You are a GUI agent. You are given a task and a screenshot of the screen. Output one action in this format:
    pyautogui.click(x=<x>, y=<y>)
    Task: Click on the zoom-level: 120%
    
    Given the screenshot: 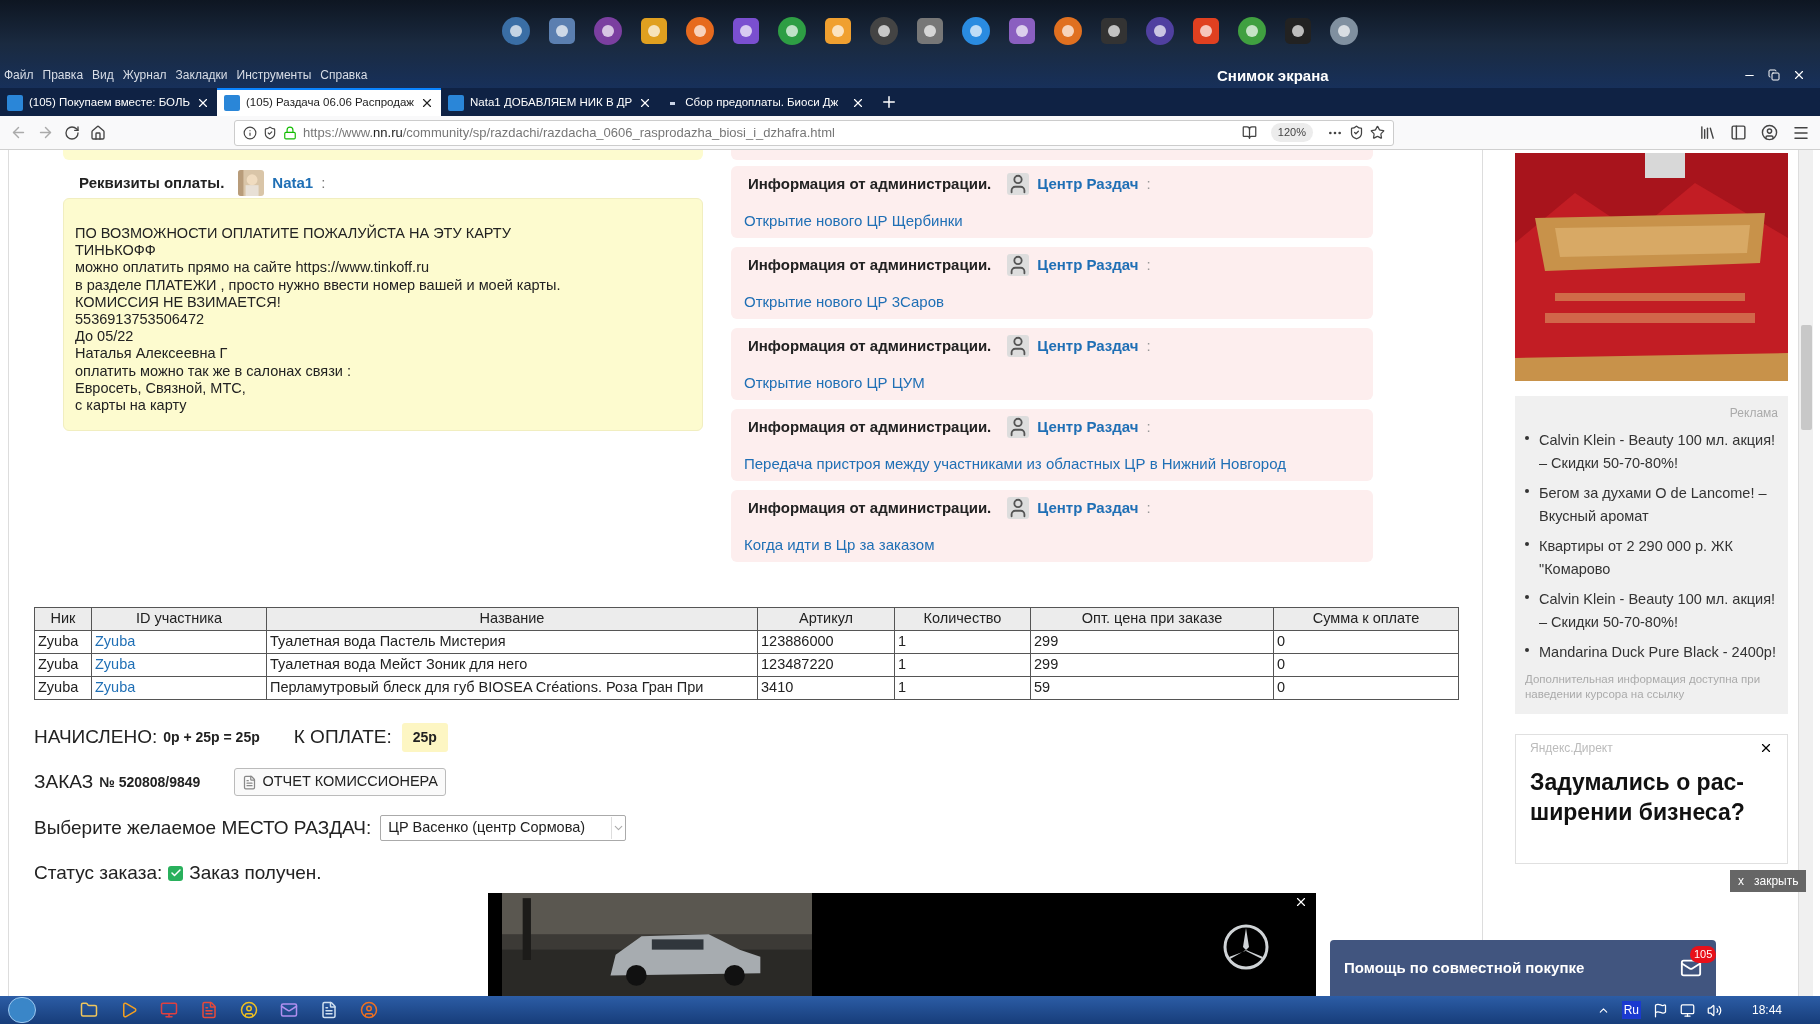 What is the action you would take?
    pyautogui.click(x=1291, y=132)
    